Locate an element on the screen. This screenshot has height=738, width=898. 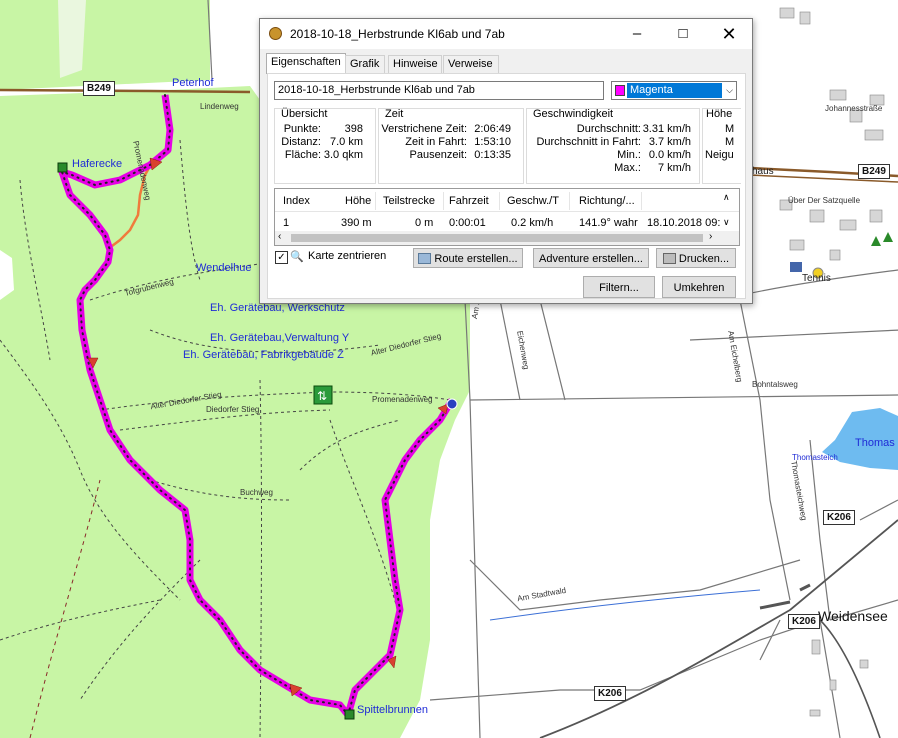
speed-row: Durchschnitt: 3.31 km/h is located at coordinates (633, 129).